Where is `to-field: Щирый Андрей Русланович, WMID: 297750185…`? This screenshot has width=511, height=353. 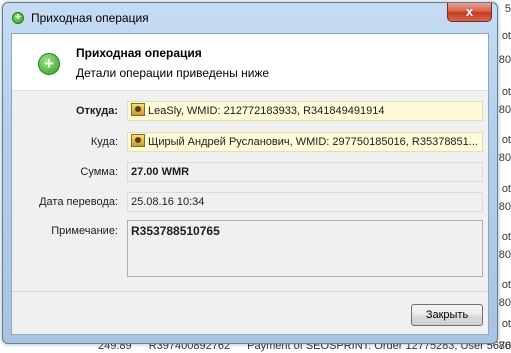 to-field: Щирый Андрей Русланович, WMID: 297750185… is located at coordinates (305, 142).